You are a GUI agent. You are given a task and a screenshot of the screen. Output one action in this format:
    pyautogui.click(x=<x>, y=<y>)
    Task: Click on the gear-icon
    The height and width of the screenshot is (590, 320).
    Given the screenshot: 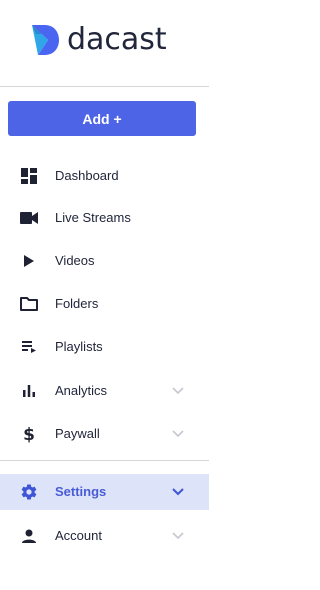 What is the action you would take?
    pyautogui.click(x=29, y=492)
    